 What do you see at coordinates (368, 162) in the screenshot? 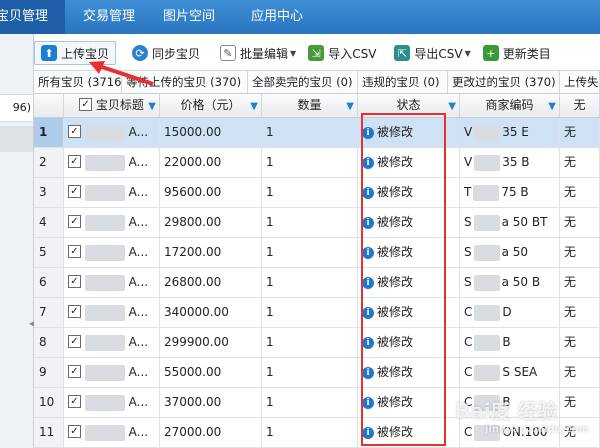
I see `info-icon: i` at bounding box center [368, 162].